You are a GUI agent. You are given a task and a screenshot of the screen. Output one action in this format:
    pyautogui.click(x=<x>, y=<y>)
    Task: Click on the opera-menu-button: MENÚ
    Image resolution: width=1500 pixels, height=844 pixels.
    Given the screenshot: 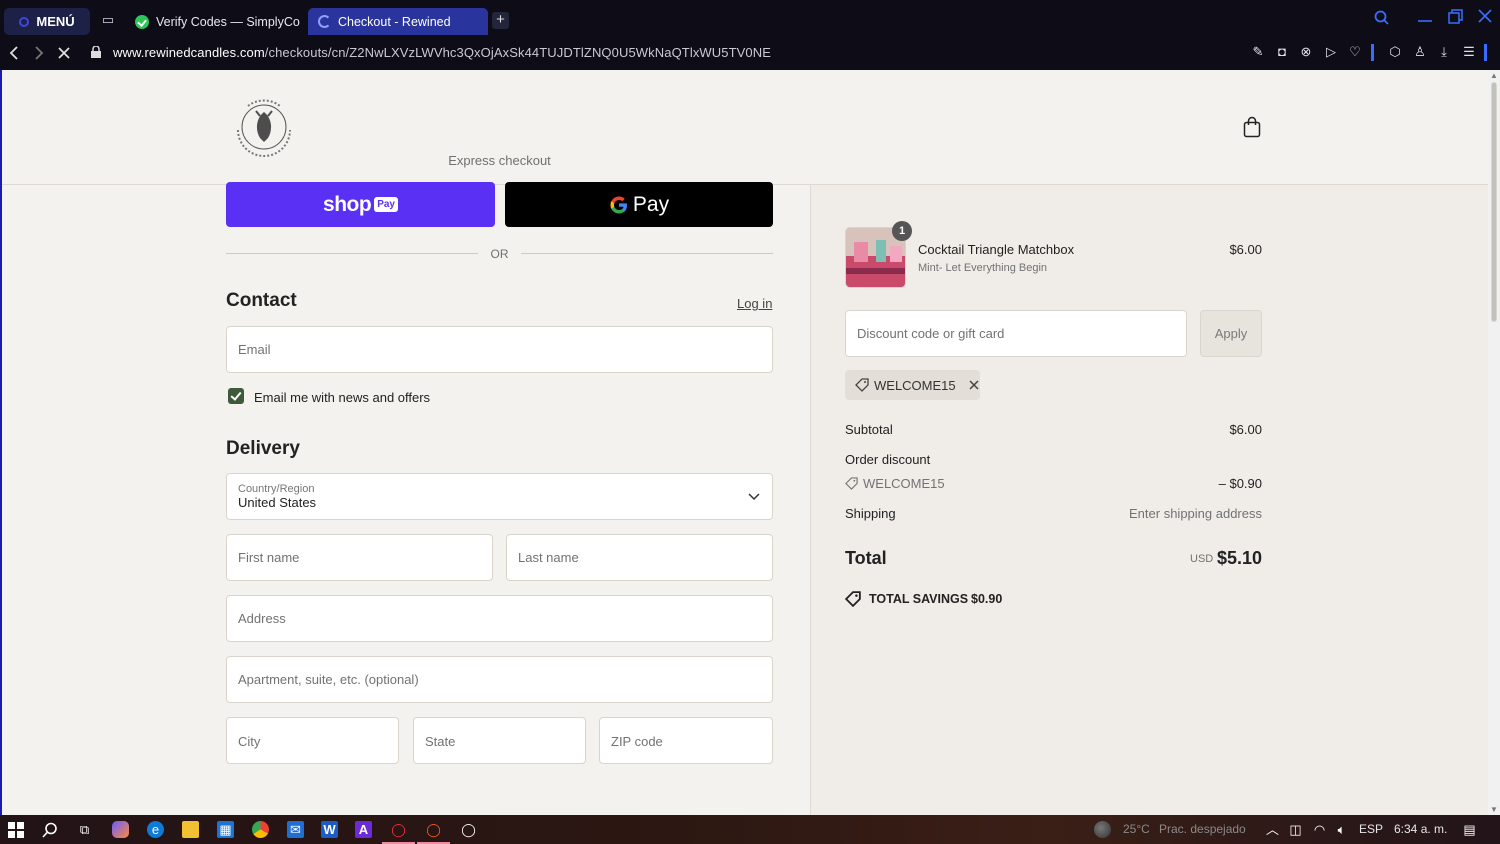 What is the action you would take?
    pyautogui.click(x=47, y=21)
    